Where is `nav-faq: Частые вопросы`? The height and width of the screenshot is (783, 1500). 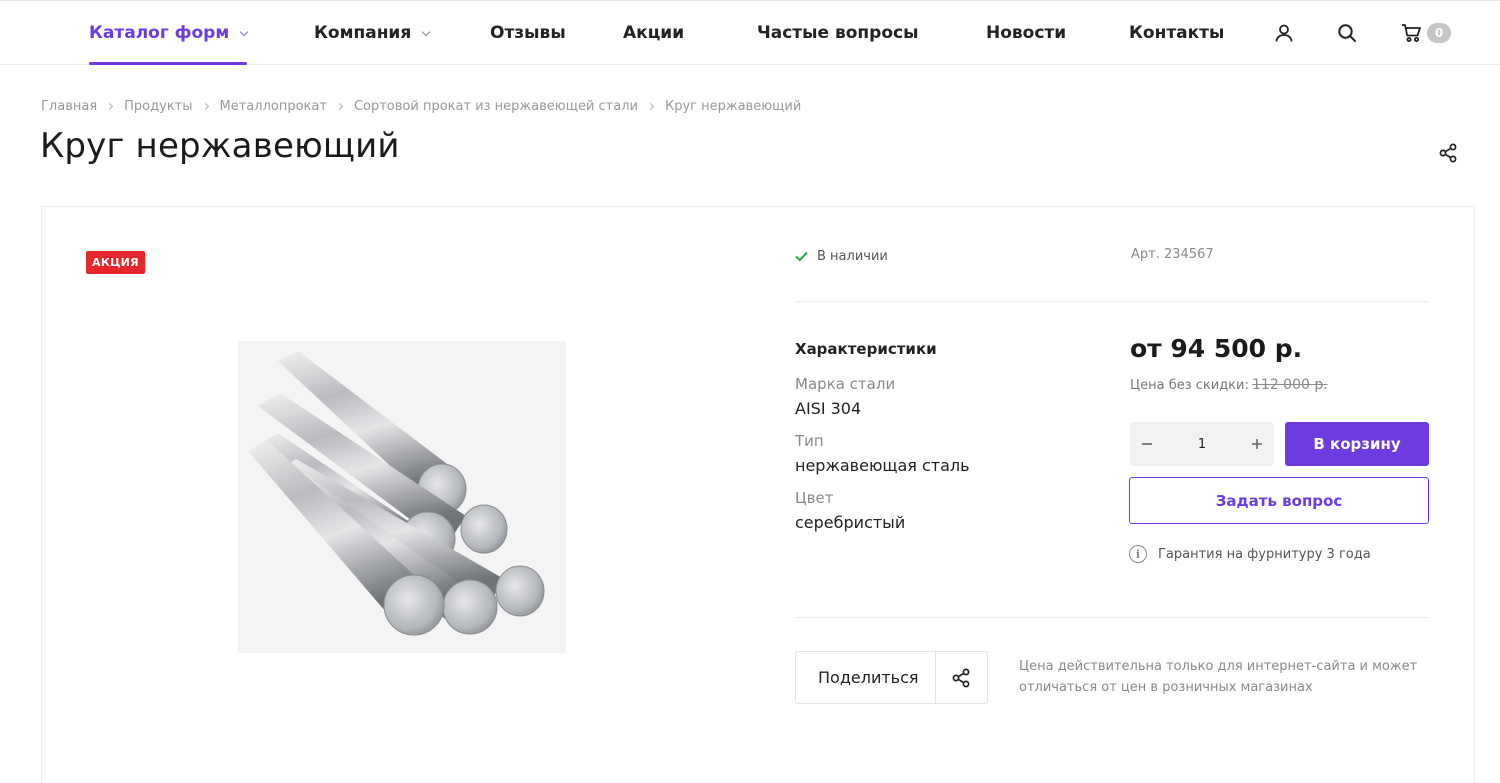 nav-faq: Частые вопросы is located at coordinates (837, 33).